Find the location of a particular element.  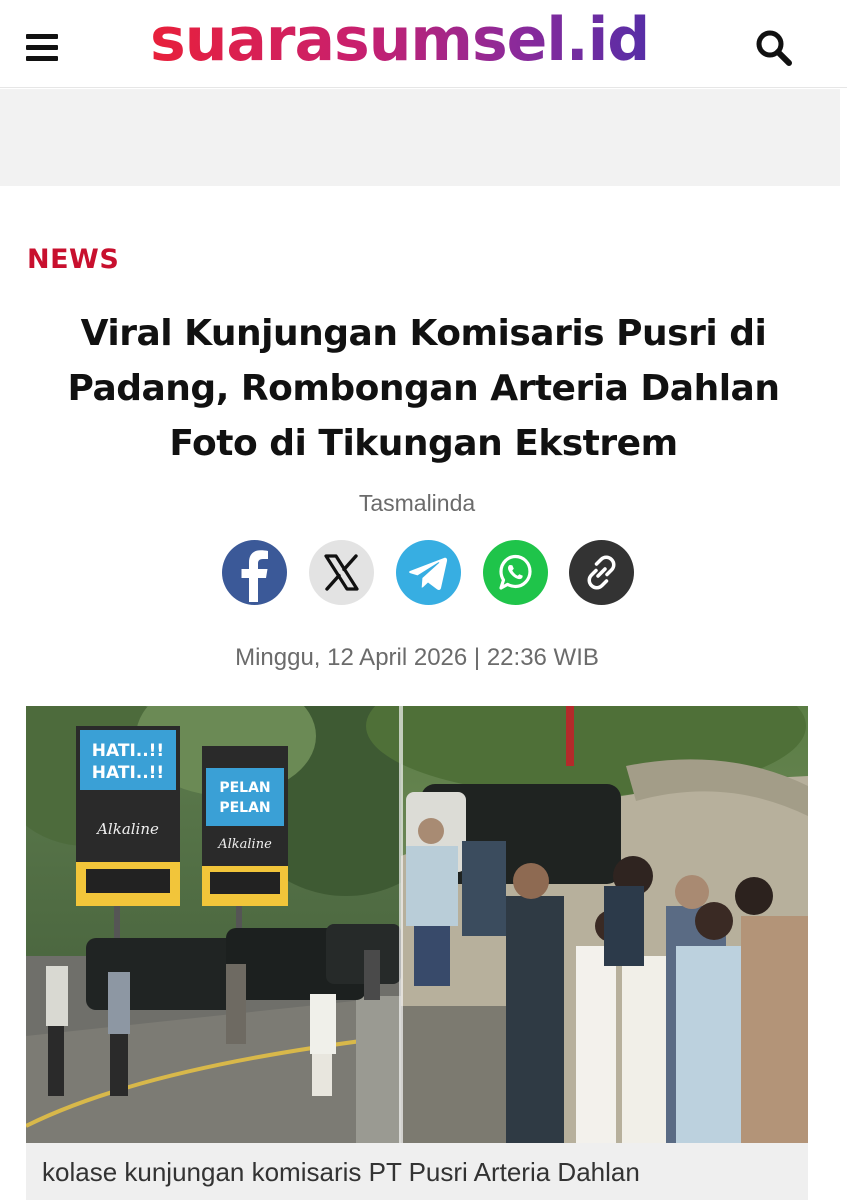

link-icon is located at coordinates (601, 572).